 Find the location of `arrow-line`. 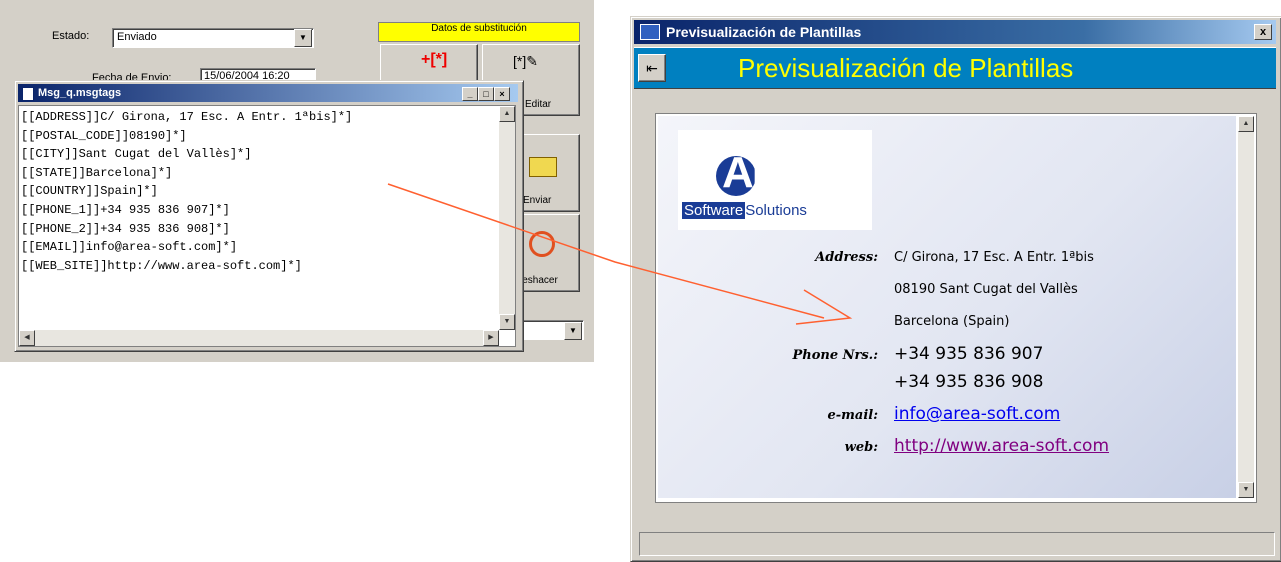

arrow-line is located at coordinates (606, 251).